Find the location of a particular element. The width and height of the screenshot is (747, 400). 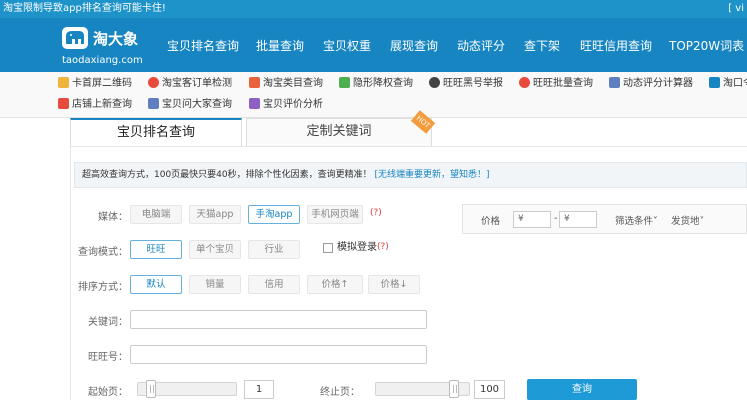

price-max-input: ¥ is located at coordinates (578, 219).